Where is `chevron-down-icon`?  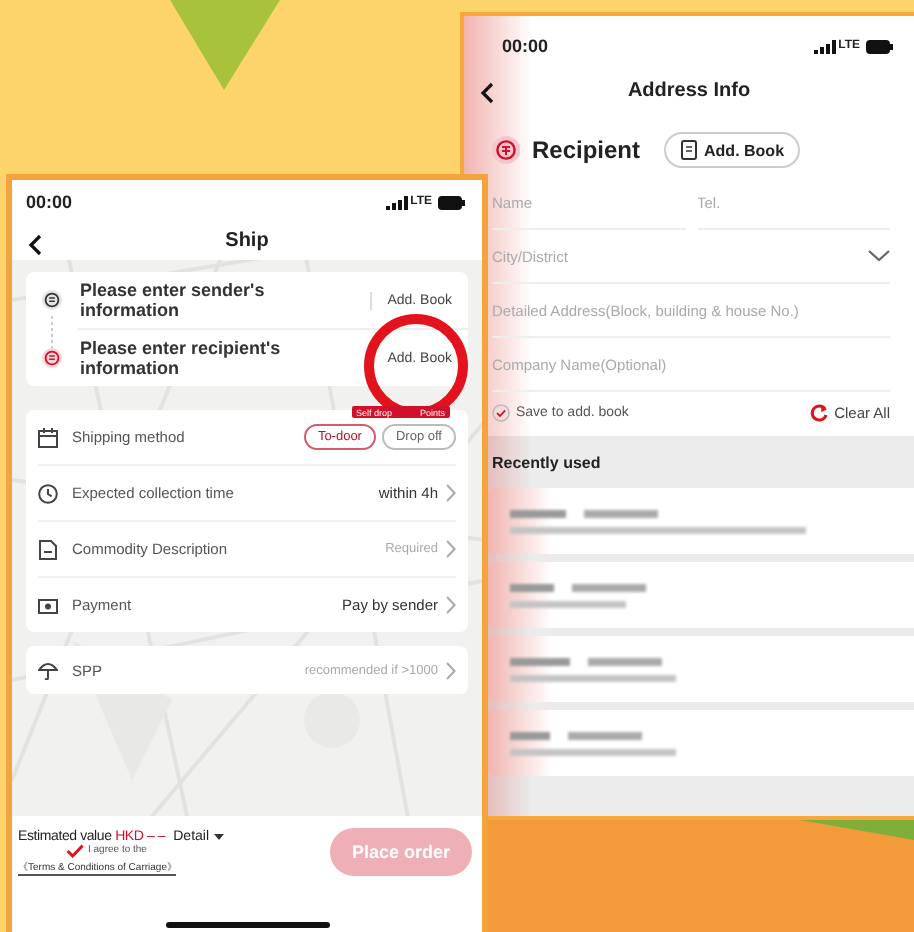 chevron-down-icon is located at coordinates (879, 256).